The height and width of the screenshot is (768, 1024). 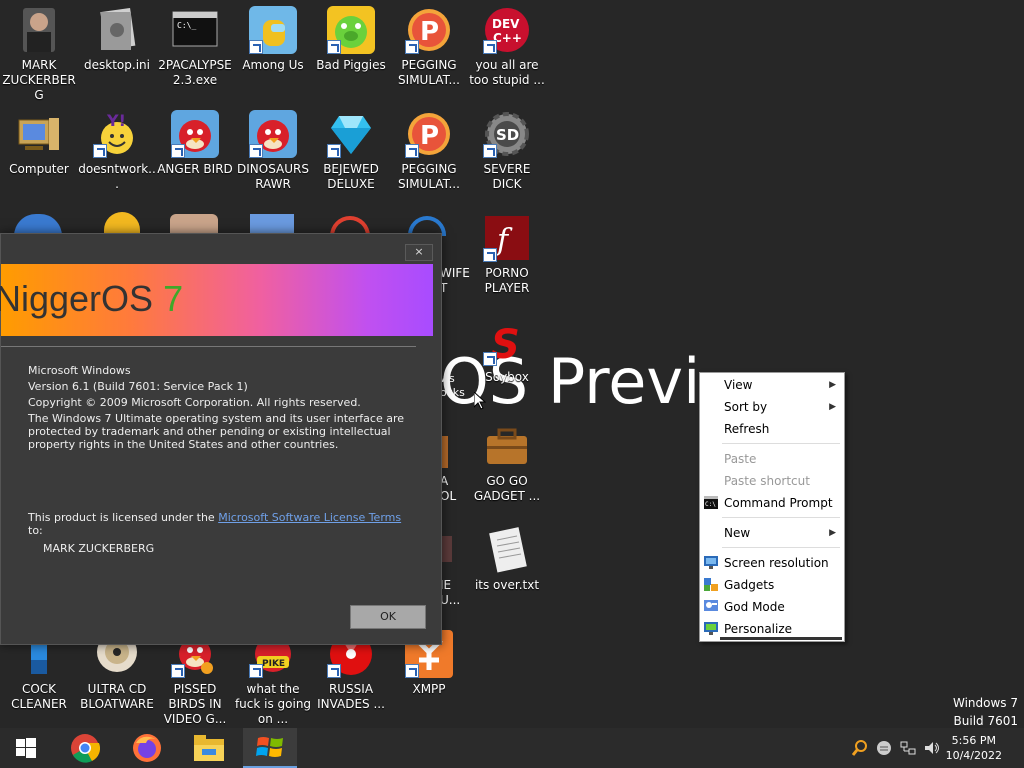 I want to click on desktop-icon-bejewed-deluxe: BEJEWED DELUXE, so click(x=351, y=148).